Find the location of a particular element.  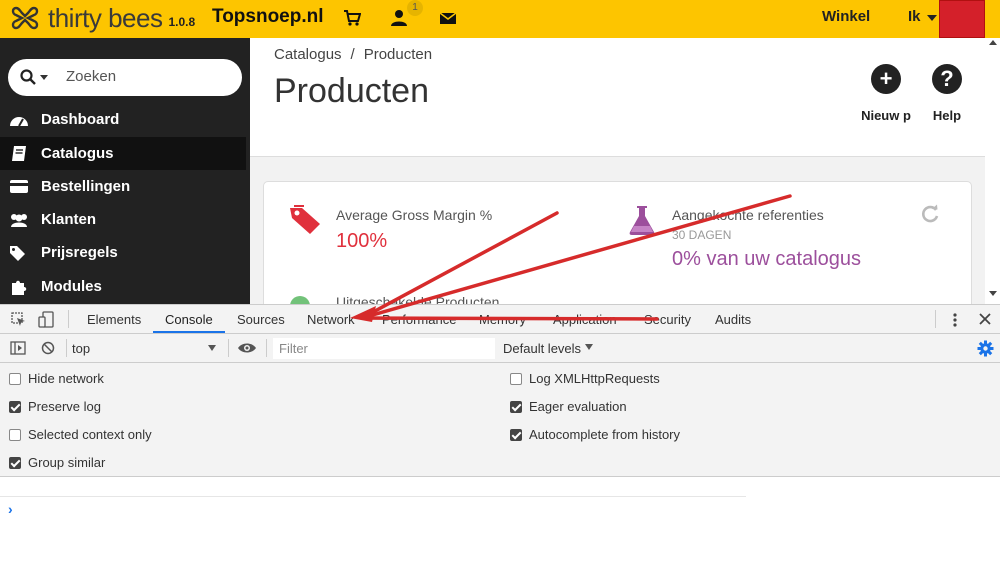

option-autocomplete-from-history: Autocomplete from history is located at coordinates (595, 434).